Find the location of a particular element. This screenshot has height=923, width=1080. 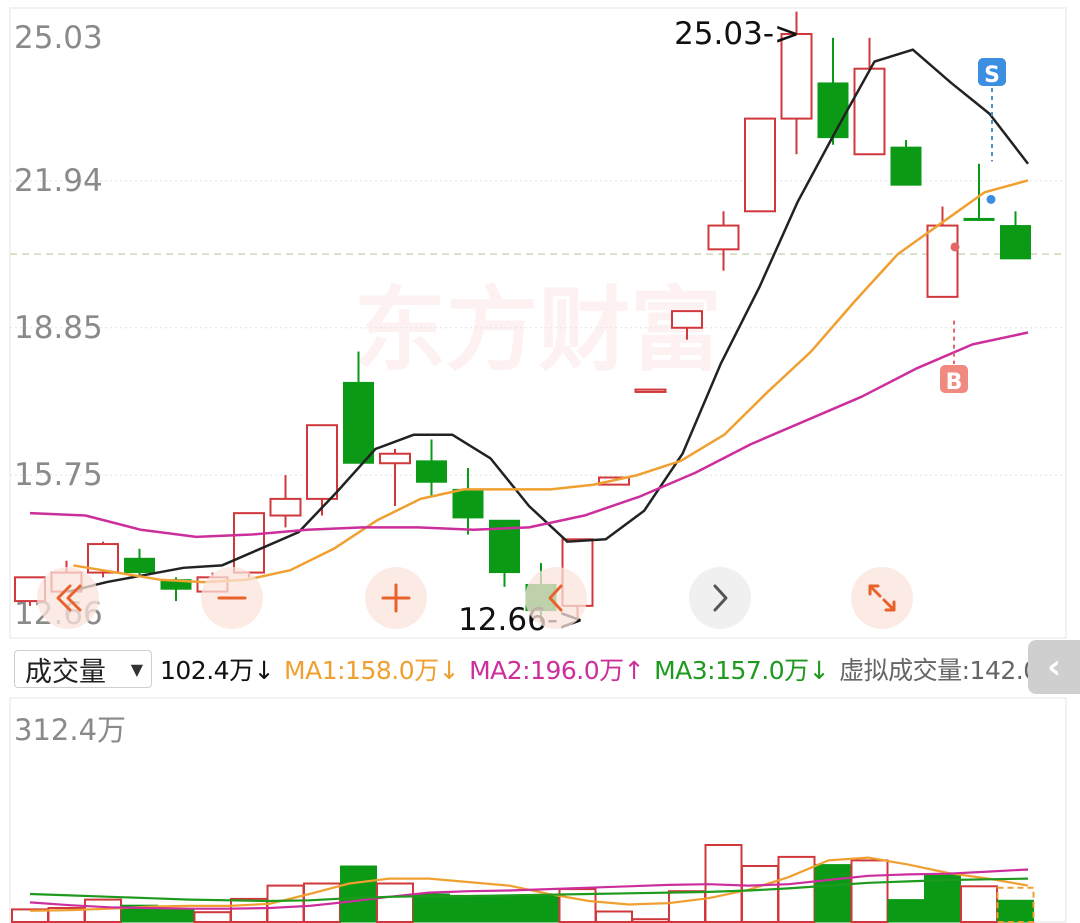

volume-max-label: 312.4万 is located at coordinates (70, 730).